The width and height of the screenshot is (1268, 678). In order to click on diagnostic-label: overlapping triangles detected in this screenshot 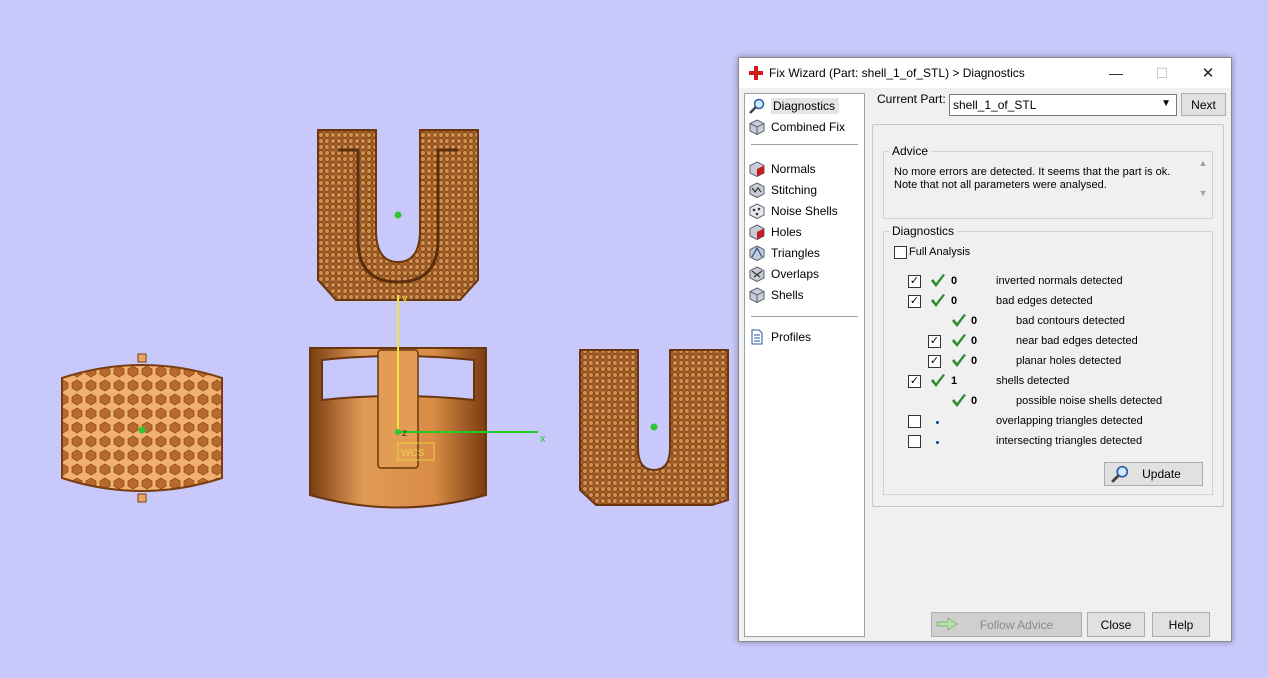, I will do `click(1069, 421)`.